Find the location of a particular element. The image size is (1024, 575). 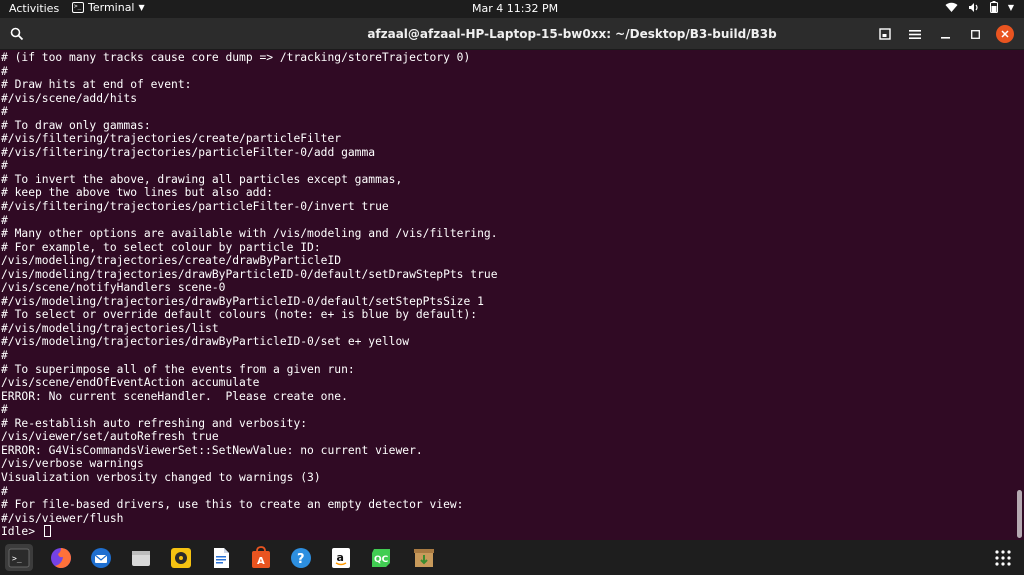

svg-text: A is located at coordinates (261, 561).